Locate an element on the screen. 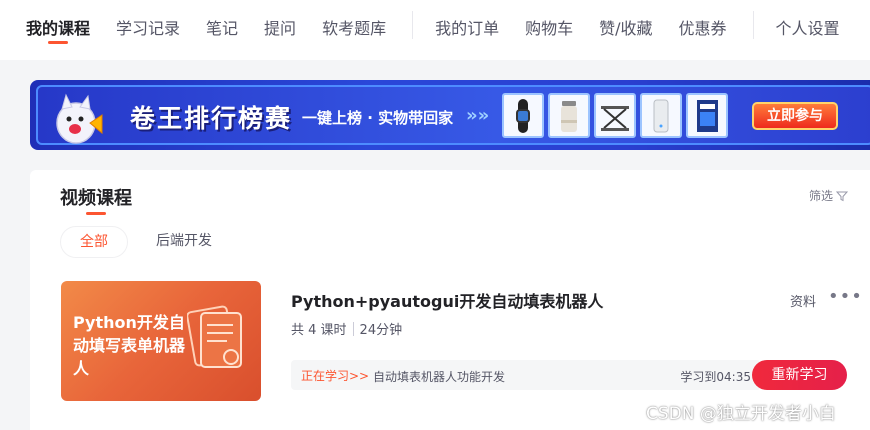 This screenshot has width=870, height=430. tab-all: 全部 is located at coordinates (94, 242).